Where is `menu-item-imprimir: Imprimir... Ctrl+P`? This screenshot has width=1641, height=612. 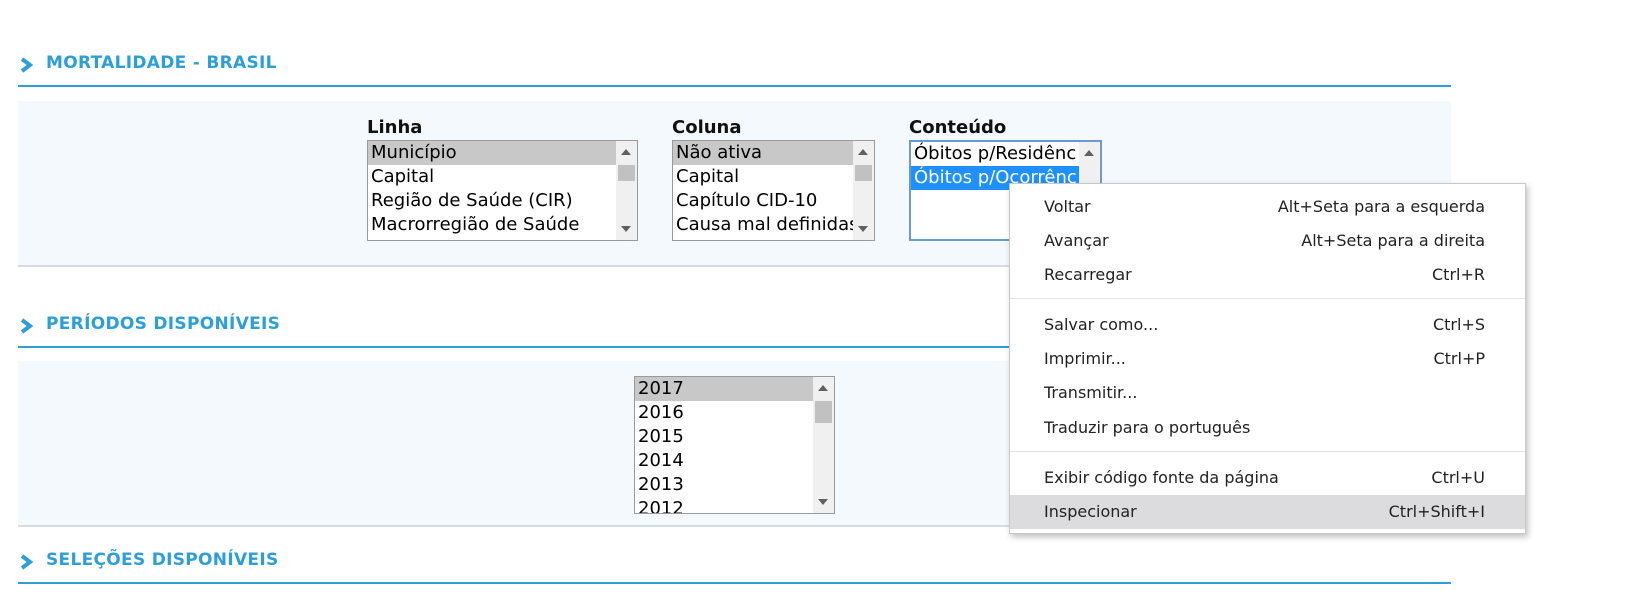 menu-item-imprimir: Imprimir... Ctrl+P is located at coordinates (1267, 359).